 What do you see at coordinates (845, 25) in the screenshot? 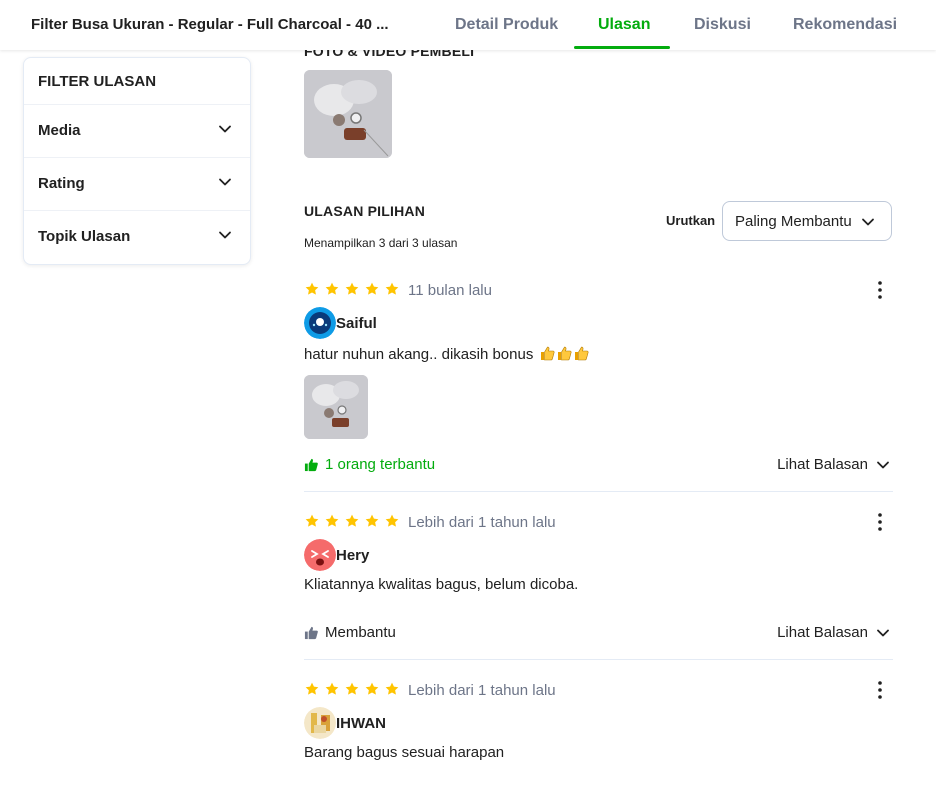
I see `tab-rekomendasi: Rekomendasi` at bounding box center [845, 25].